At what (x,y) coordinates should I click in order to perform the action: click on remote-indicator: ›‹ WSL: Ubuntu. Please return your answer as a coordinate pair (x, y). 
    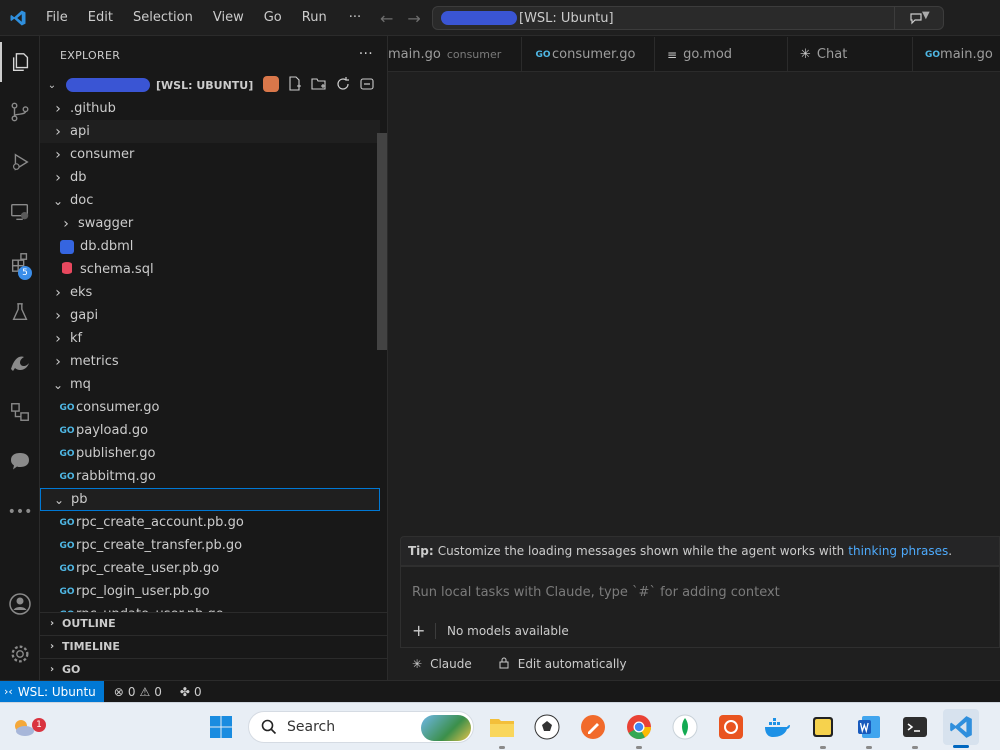
    Looking at the image, I should click on (52, 691).